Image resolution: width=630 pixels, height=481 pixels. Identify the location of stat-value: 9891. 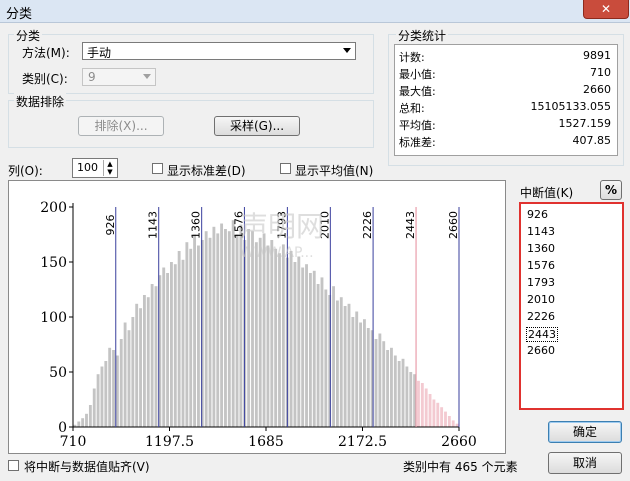
(597, 55).